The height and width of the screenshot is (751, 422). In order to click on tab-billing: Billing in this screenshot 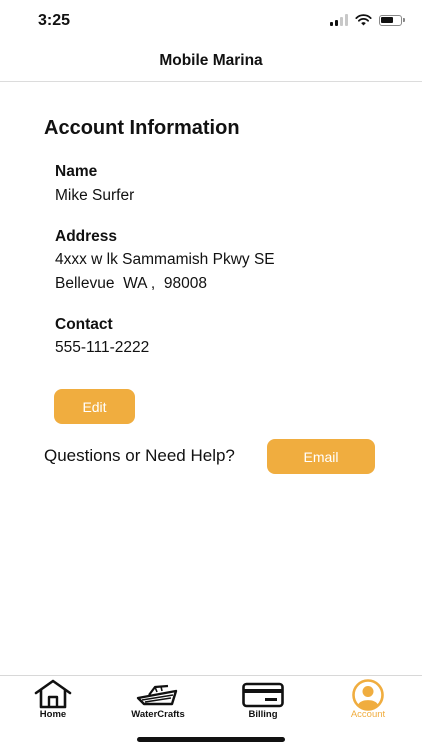, I will do `click(263, 701)`.